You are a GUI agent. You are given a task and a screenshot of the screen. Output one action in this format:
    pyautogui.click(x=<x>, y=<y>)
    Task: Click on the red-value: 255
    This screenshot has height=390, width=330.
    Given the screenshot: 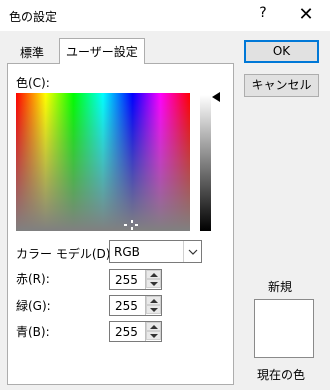 What is the action you would take?
    pyautogui.click(x=126, y=280)
    